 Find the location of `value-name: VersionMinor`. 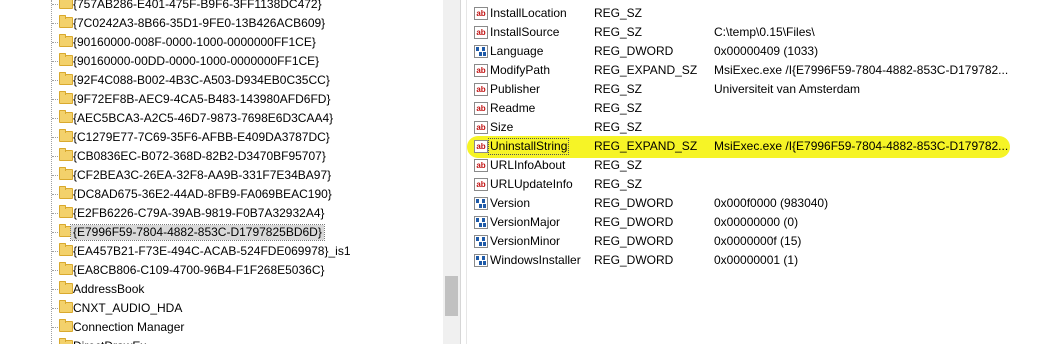

value-name: VersionMinor is located at coordinates (525, 241).